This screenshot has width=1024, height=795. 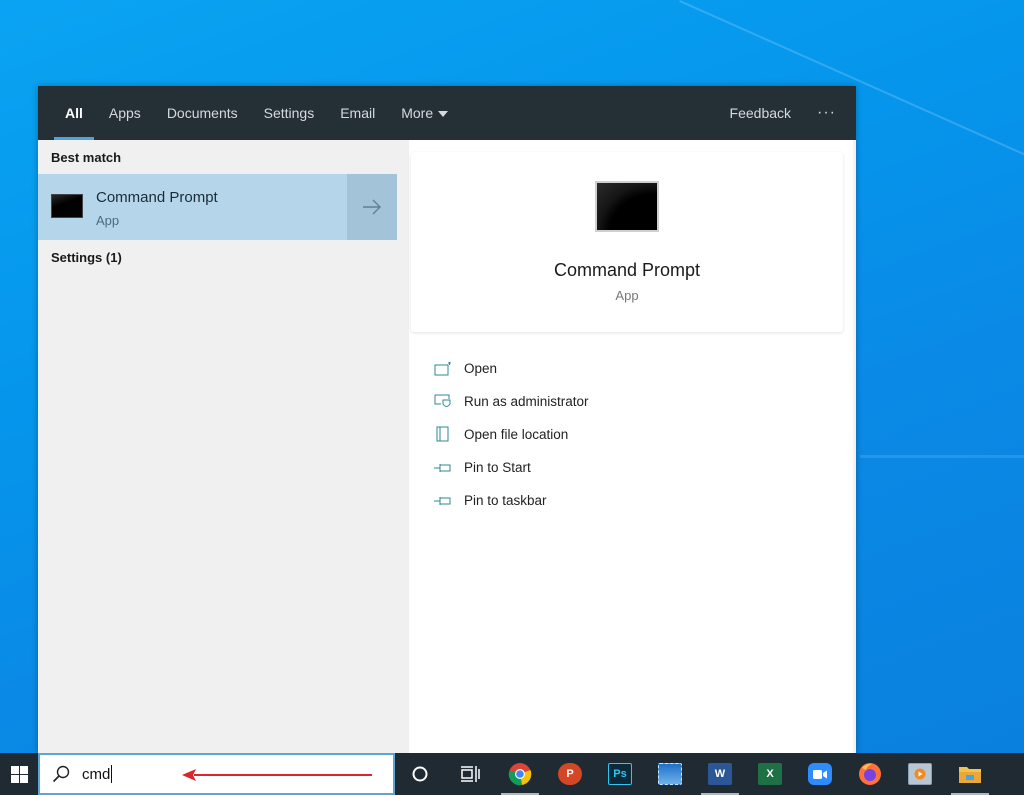 I want to click on chrome-icon, so click(x=520, y=774).